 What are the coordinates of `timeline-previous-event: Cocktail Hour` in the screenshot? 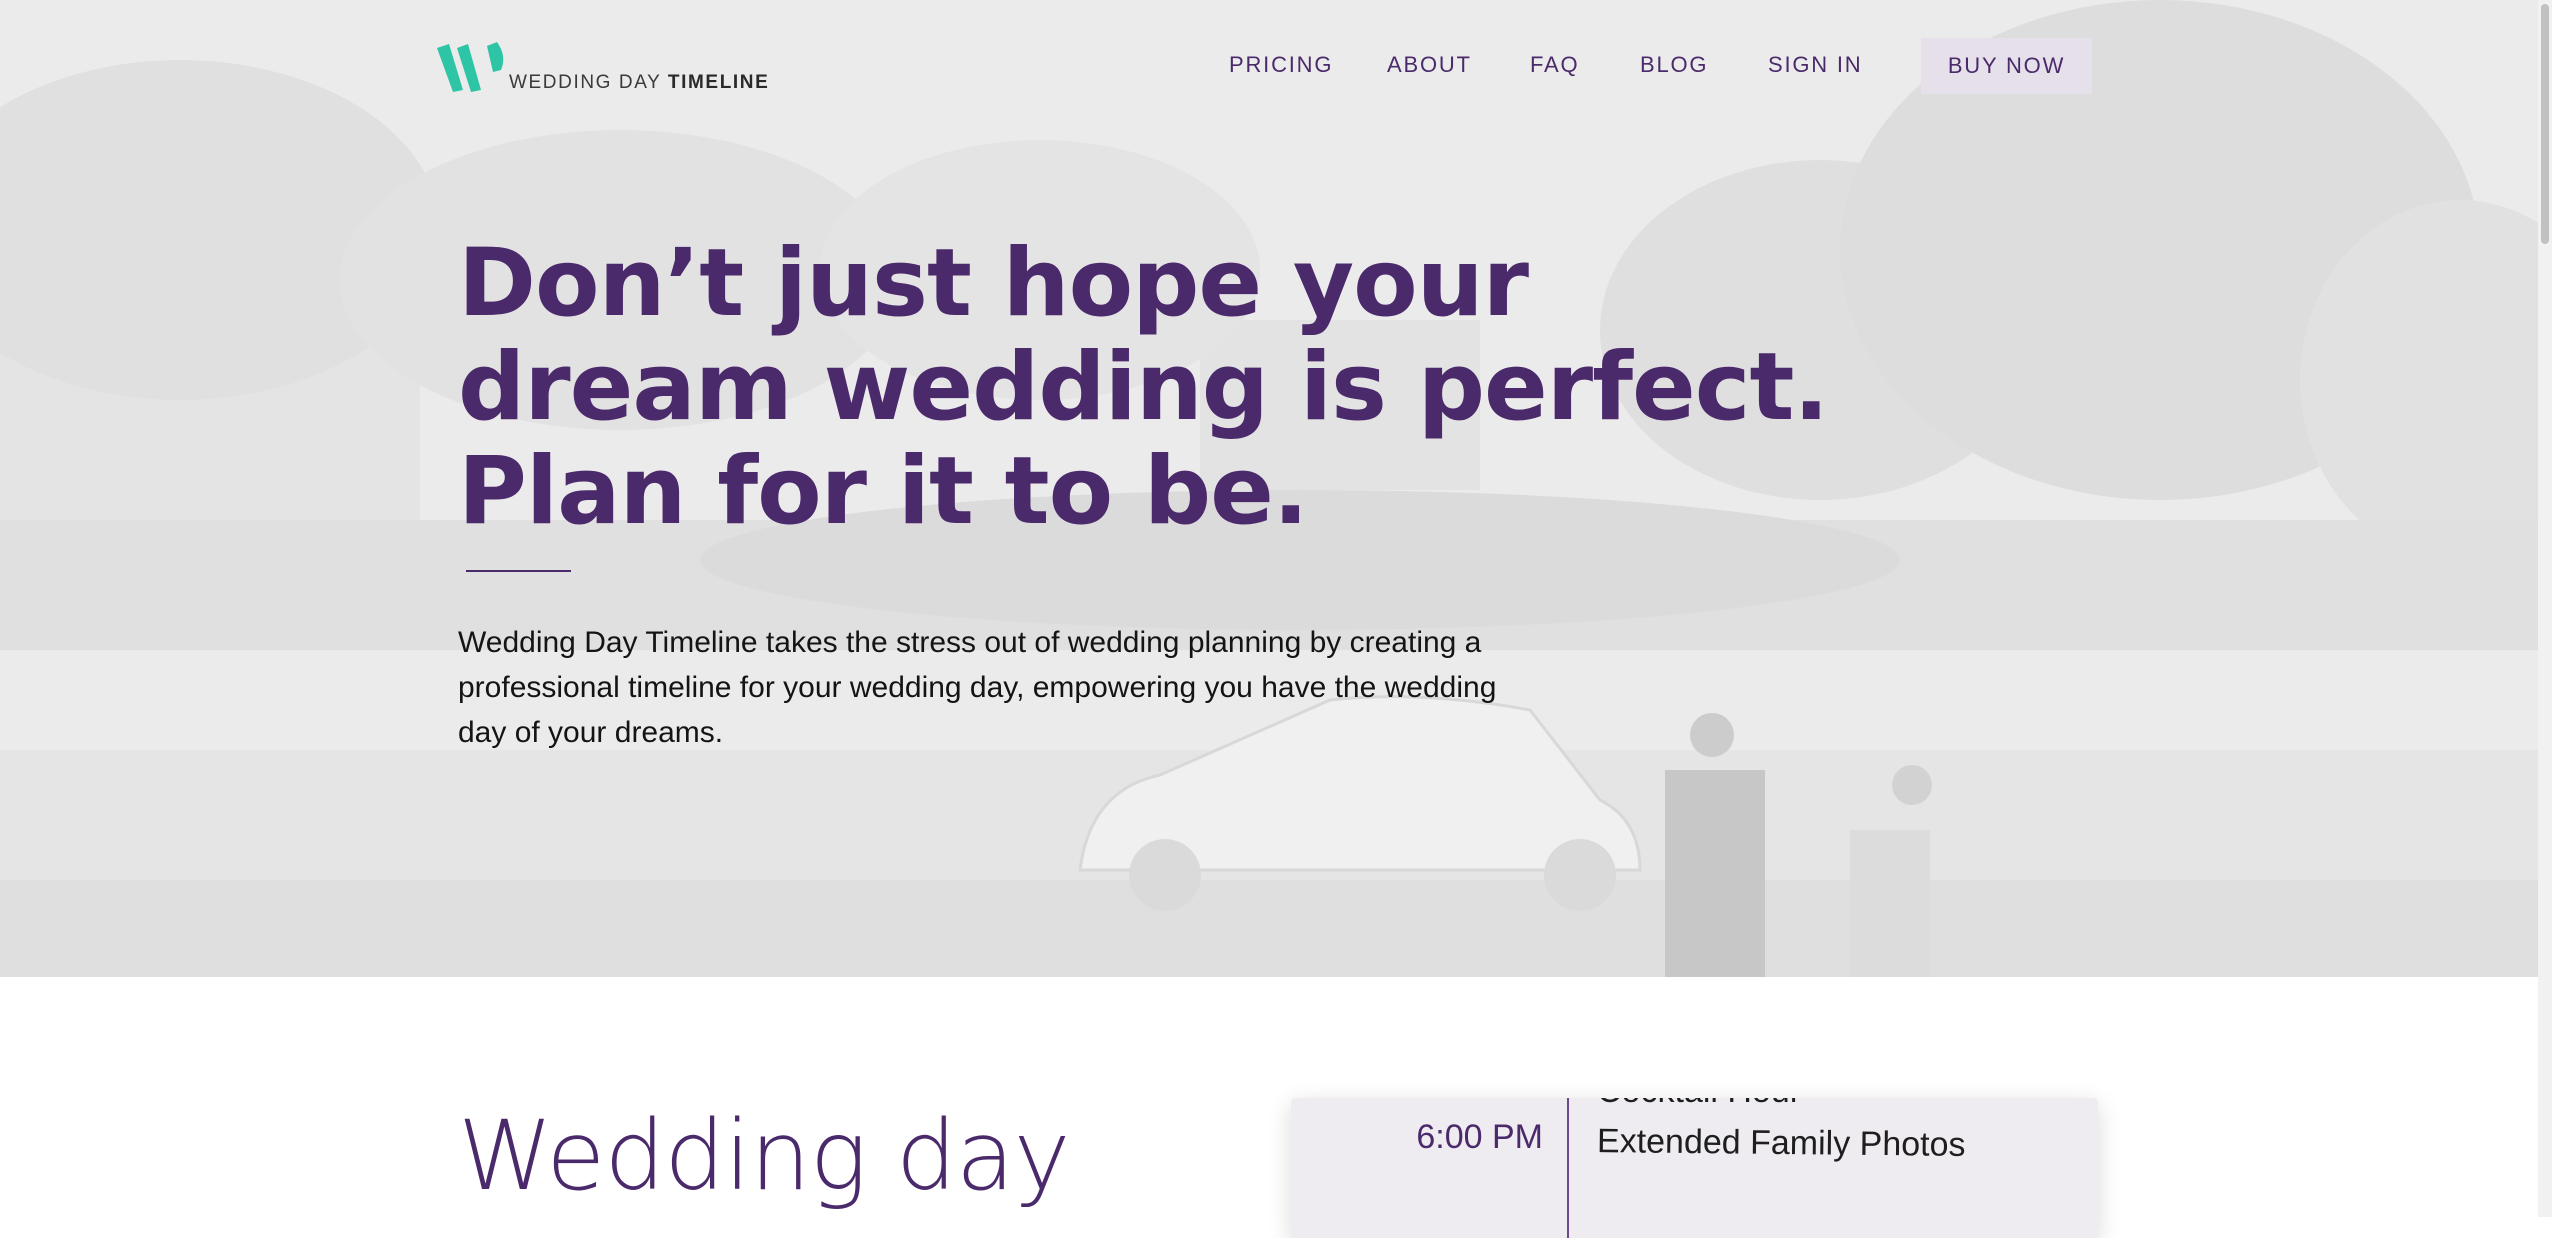 It's located at (1699, 1104).